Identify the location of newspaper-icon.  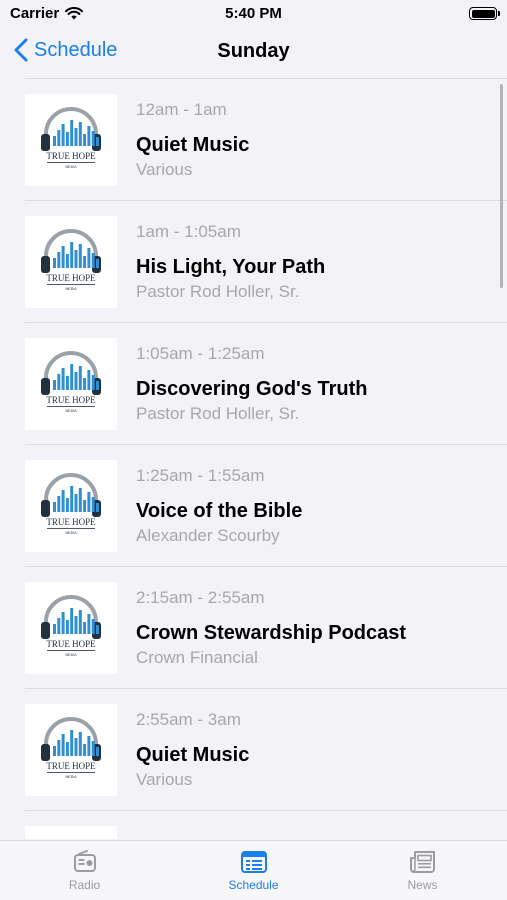
(422, 862).